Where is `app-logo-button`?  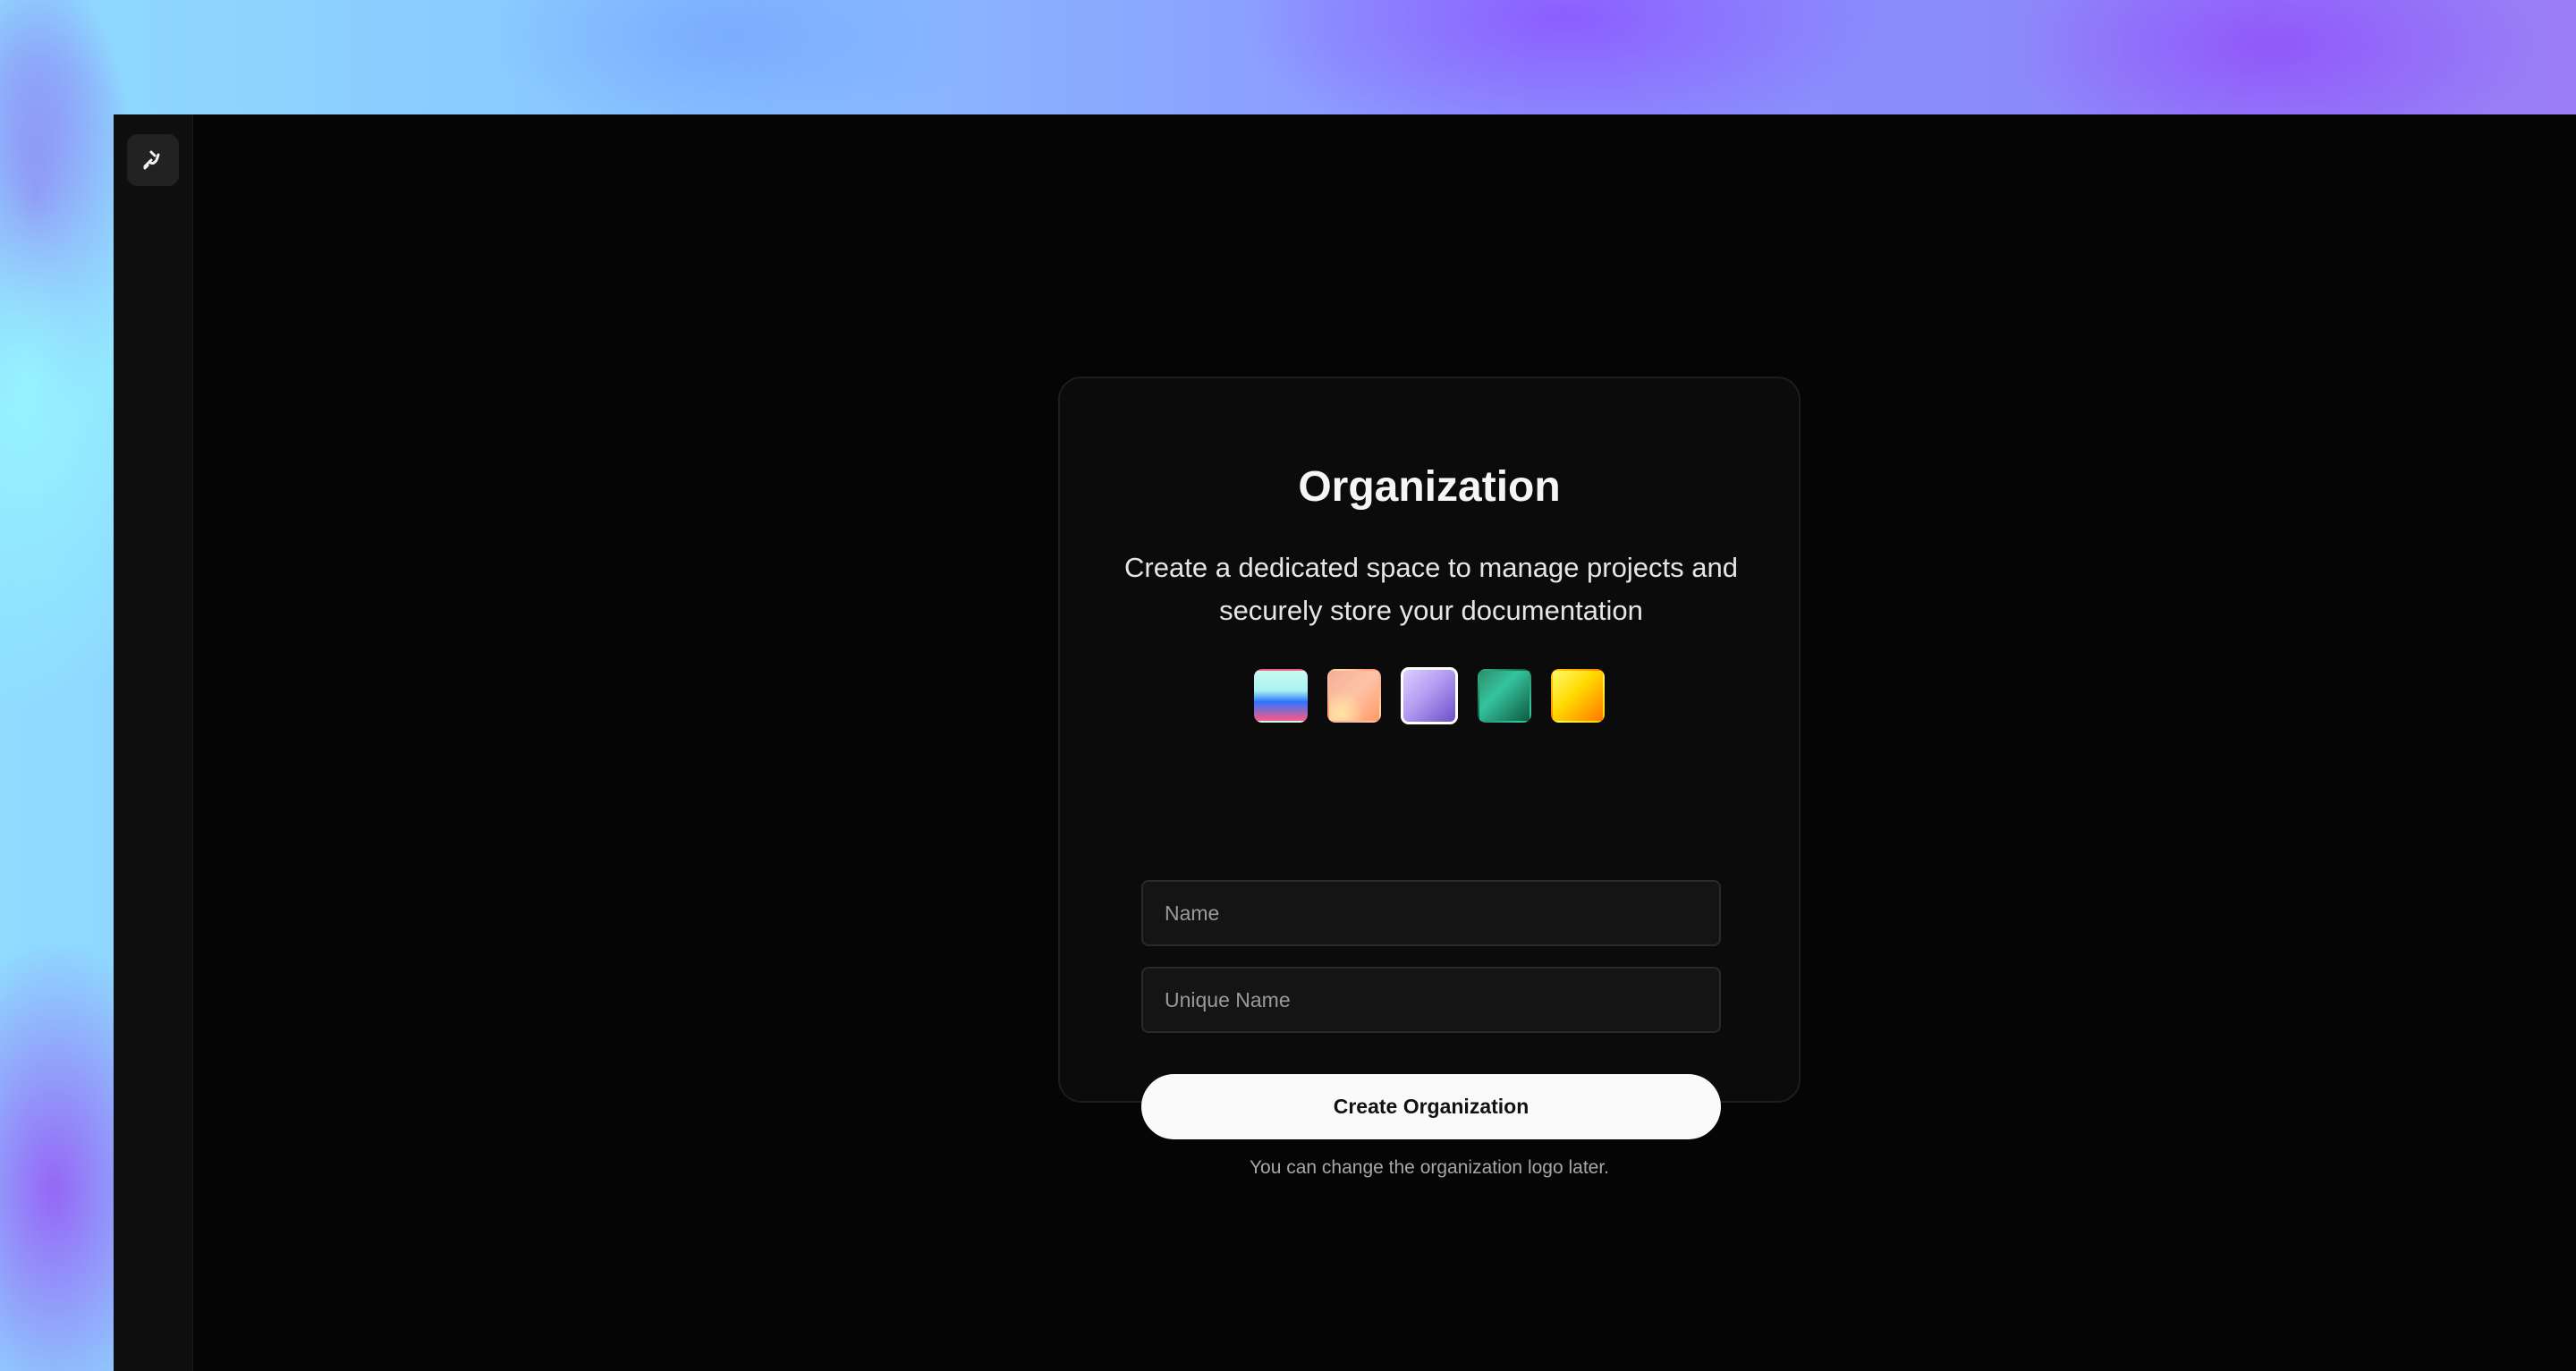
app-logo-button is located at coordinates (153, 160).